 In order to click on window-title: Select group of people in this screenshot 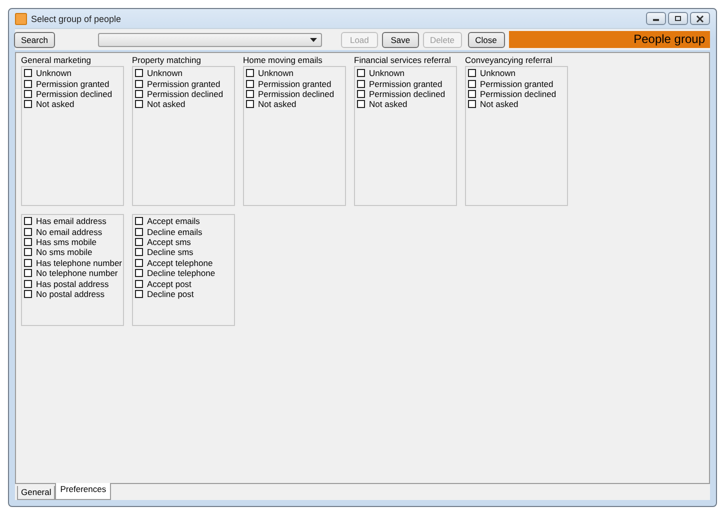, I will do `click(76, 19)`.